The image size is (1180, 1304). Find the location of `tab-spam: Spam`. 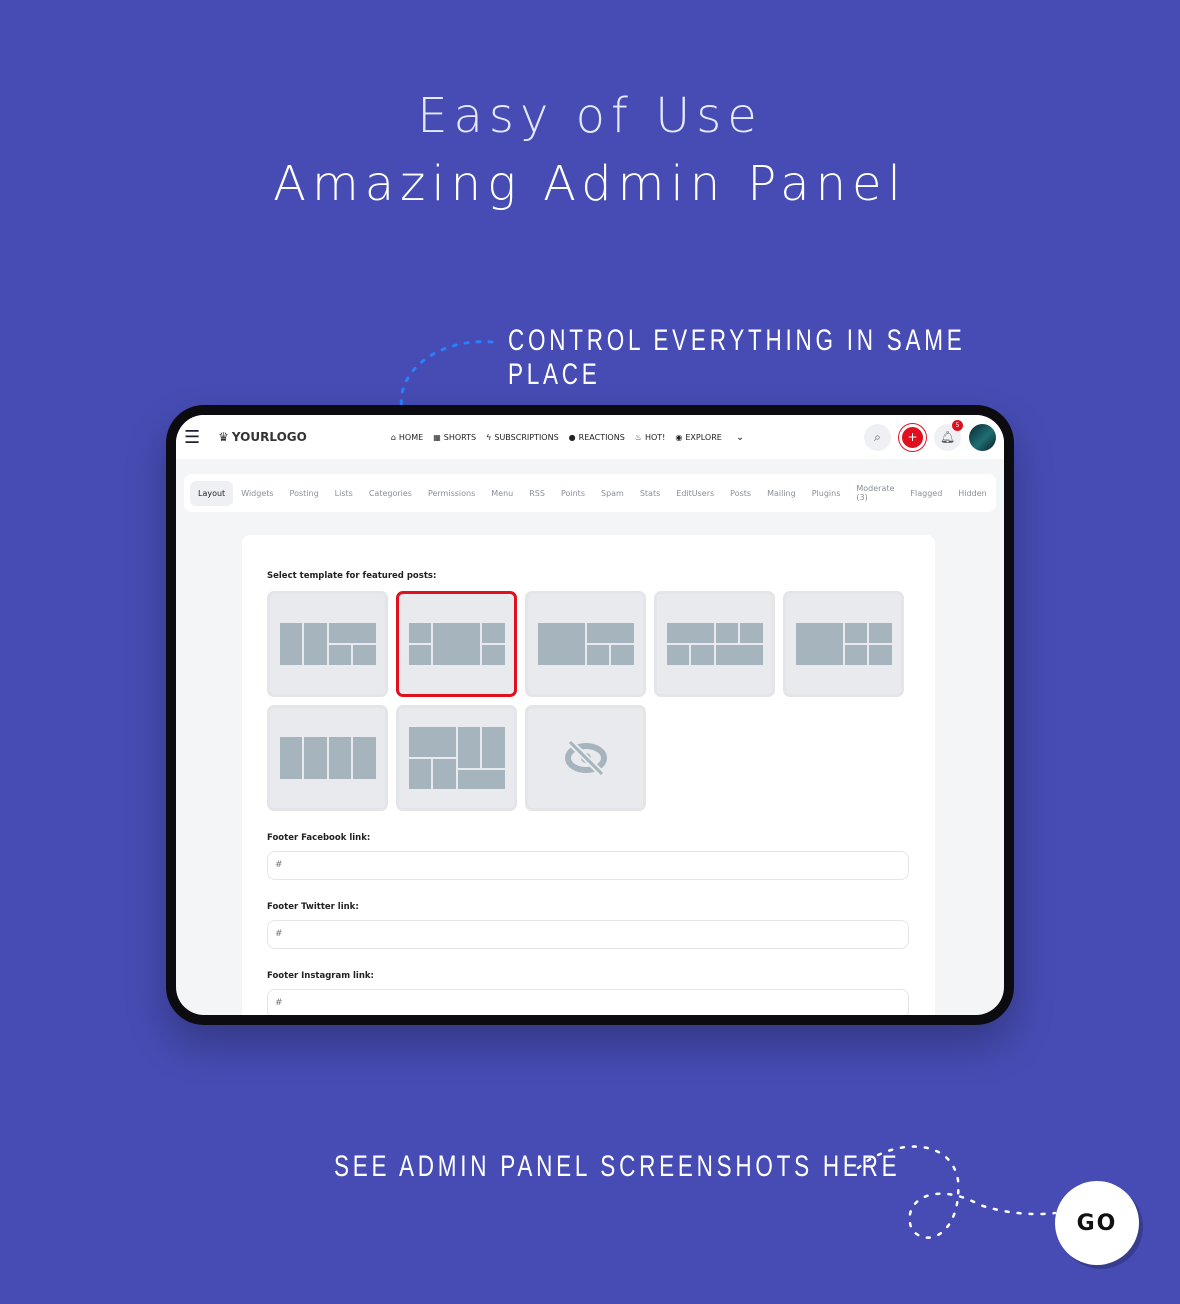

tab-spam: Spam is located at coordinates (612, 493).